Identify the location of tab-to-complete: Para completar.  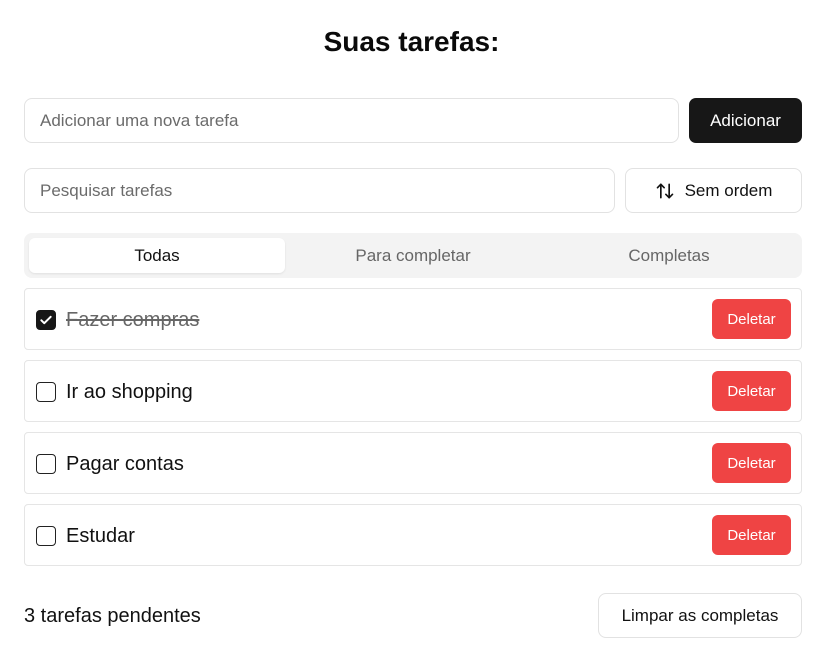
(413, 255).